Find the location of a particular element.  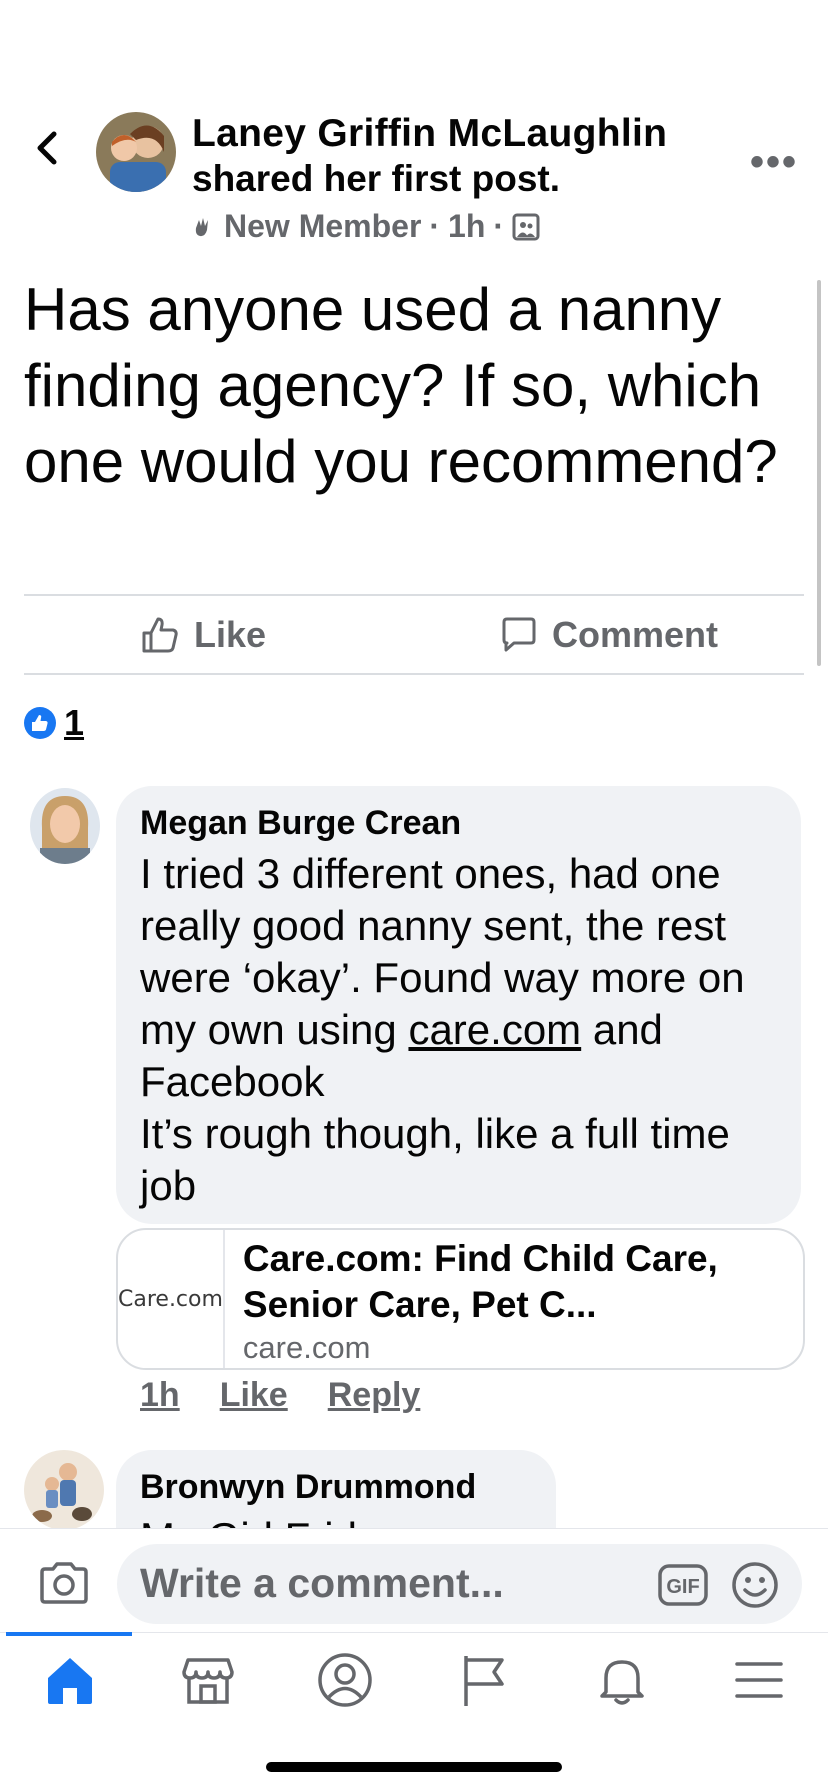

care-logo: Care.com is located at coordinates (170, 1299).